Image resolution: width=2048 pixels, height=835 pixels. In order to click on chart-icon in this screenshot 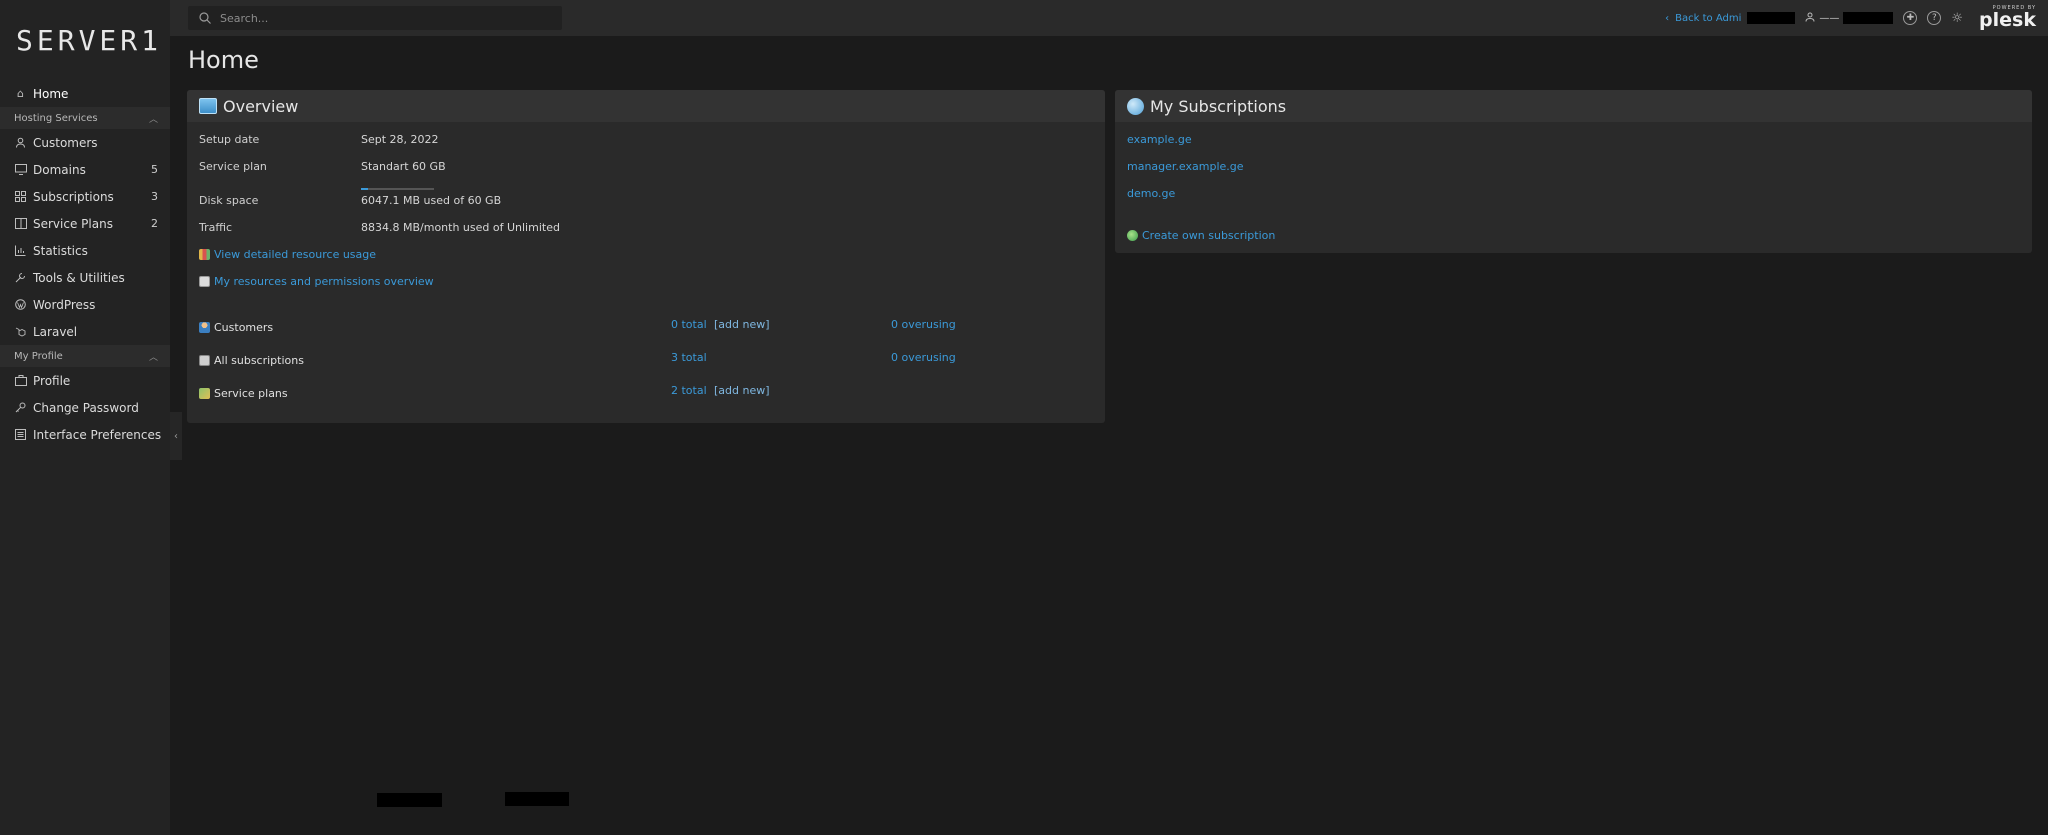, I will do `click(204, 254)`.